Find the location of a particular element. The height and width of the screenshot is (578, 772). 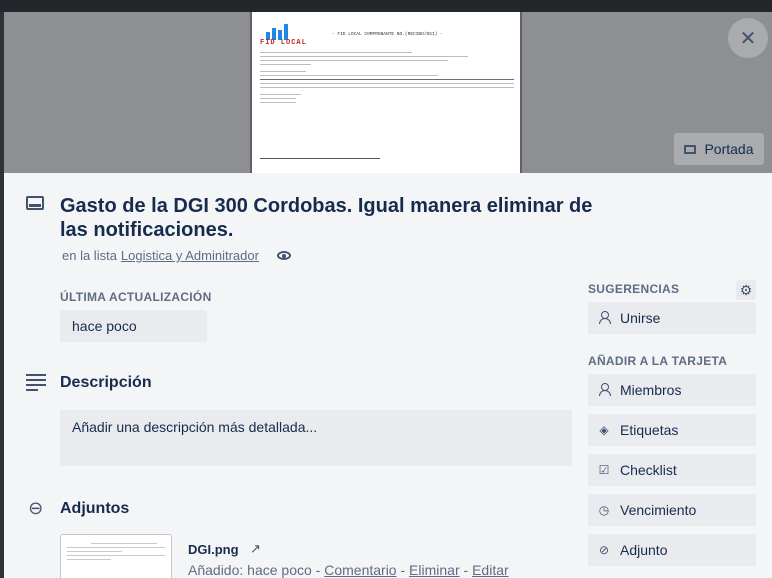

add-to-card-label: AÑADIR A LA TARJETA is located at coordinates (658, 361).